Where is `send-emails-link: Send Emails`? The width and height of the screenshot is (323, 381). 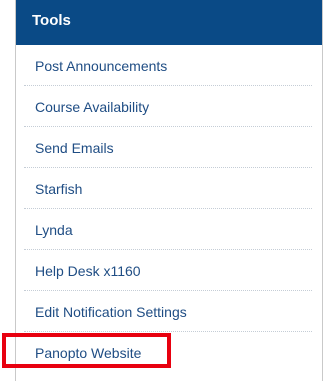
send-emails-link: Send Emails is located at coordinates (74, 148).